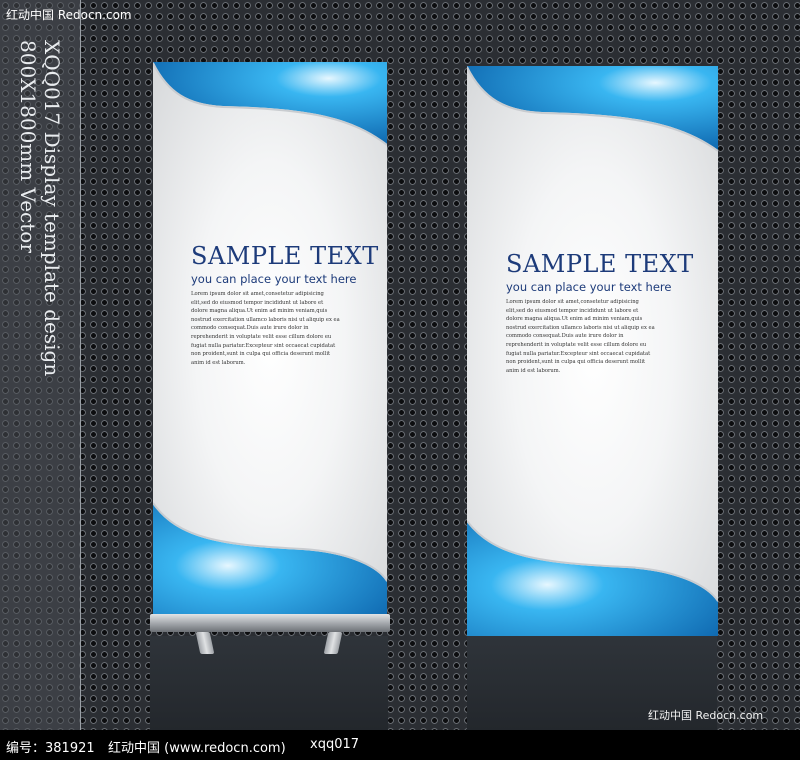 The image size is (800, 760). Describe the element at coordinates (285, 256) in the screenshot. I see `banner-1-title: SAMPLE TEXT` at that location.